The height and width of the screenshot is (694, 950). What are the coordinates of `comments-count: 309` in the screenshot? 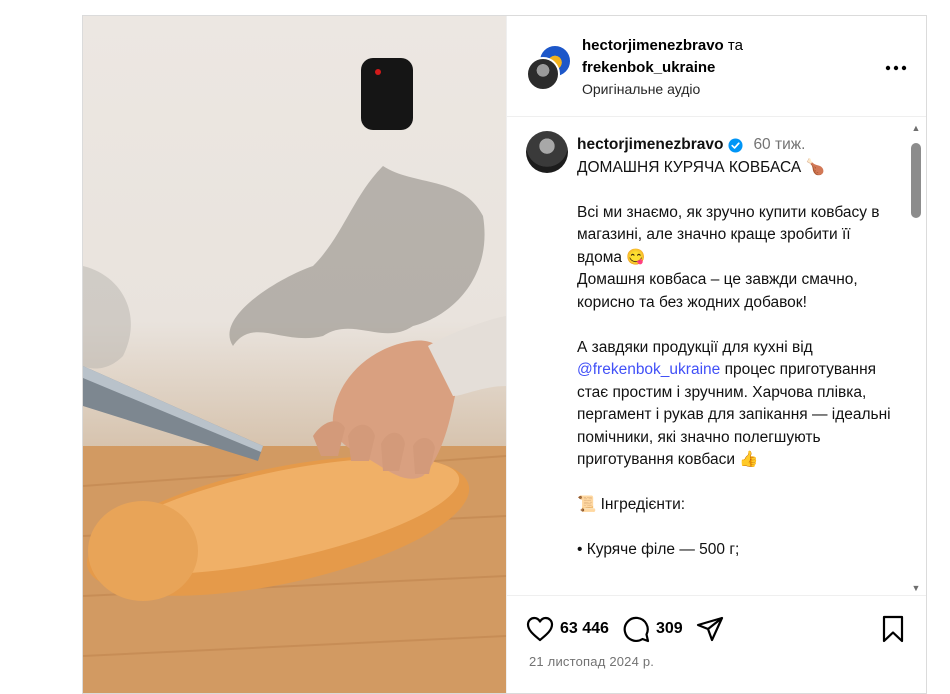 It's located at (669, 629).